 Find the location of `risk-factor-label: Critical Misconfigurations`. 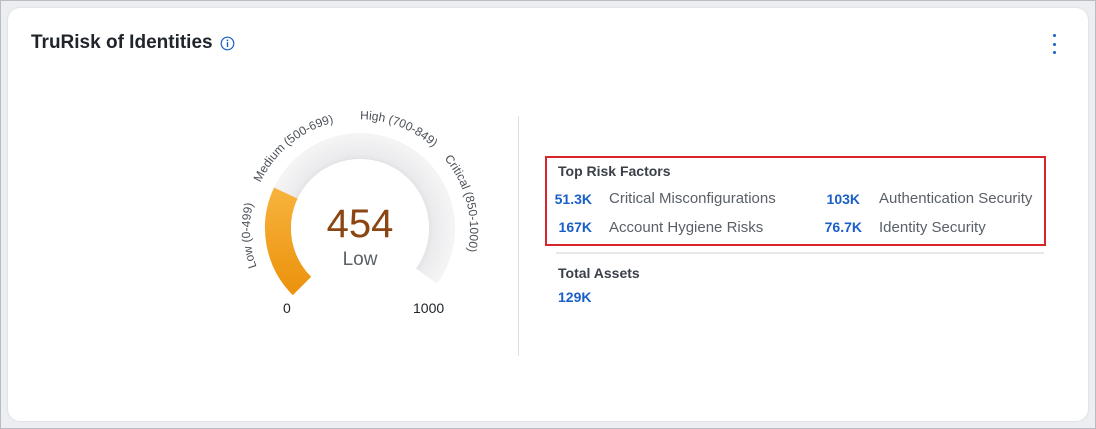

risk-factor-label: Critical Misconfigurations is located at coordinates (692, 198).